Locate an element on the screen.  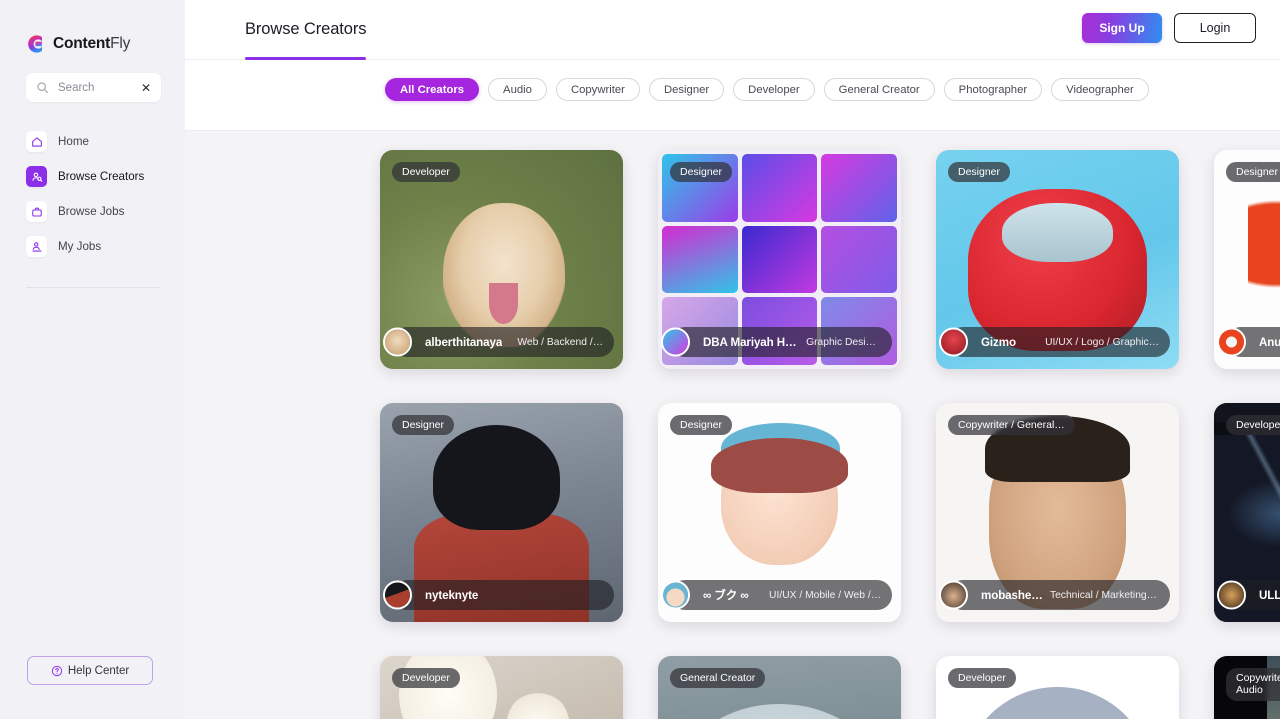
auth-actions: Sign Up Login is located at coordinates (1169, 28).